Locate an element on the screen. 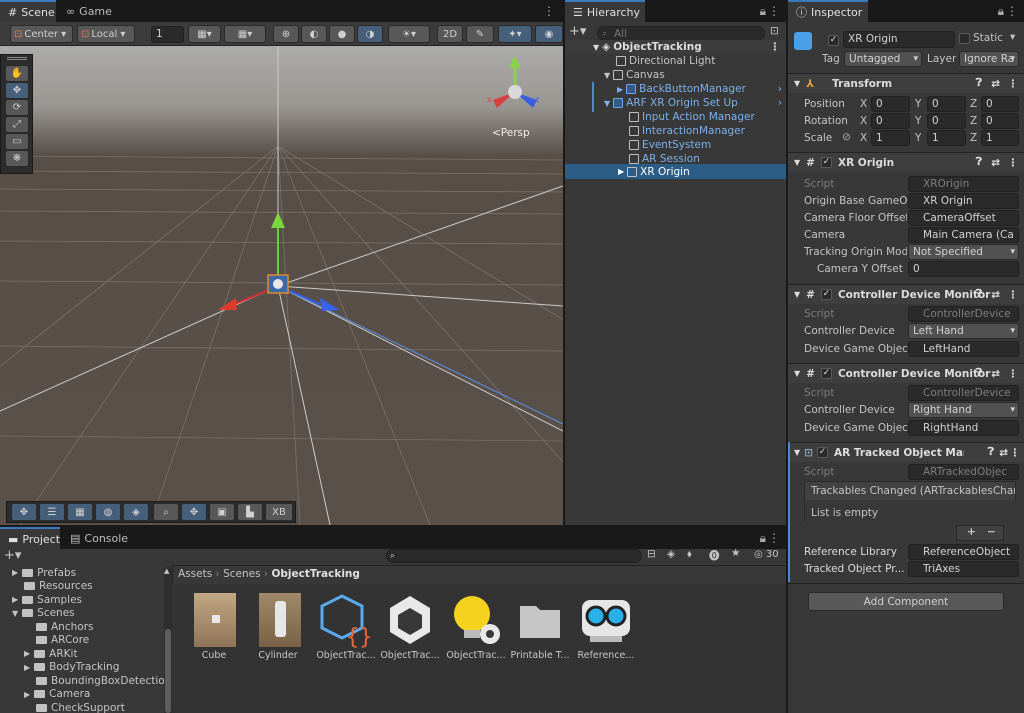  overlay-move-icon: ✥ is located at coordinates (24, 512).